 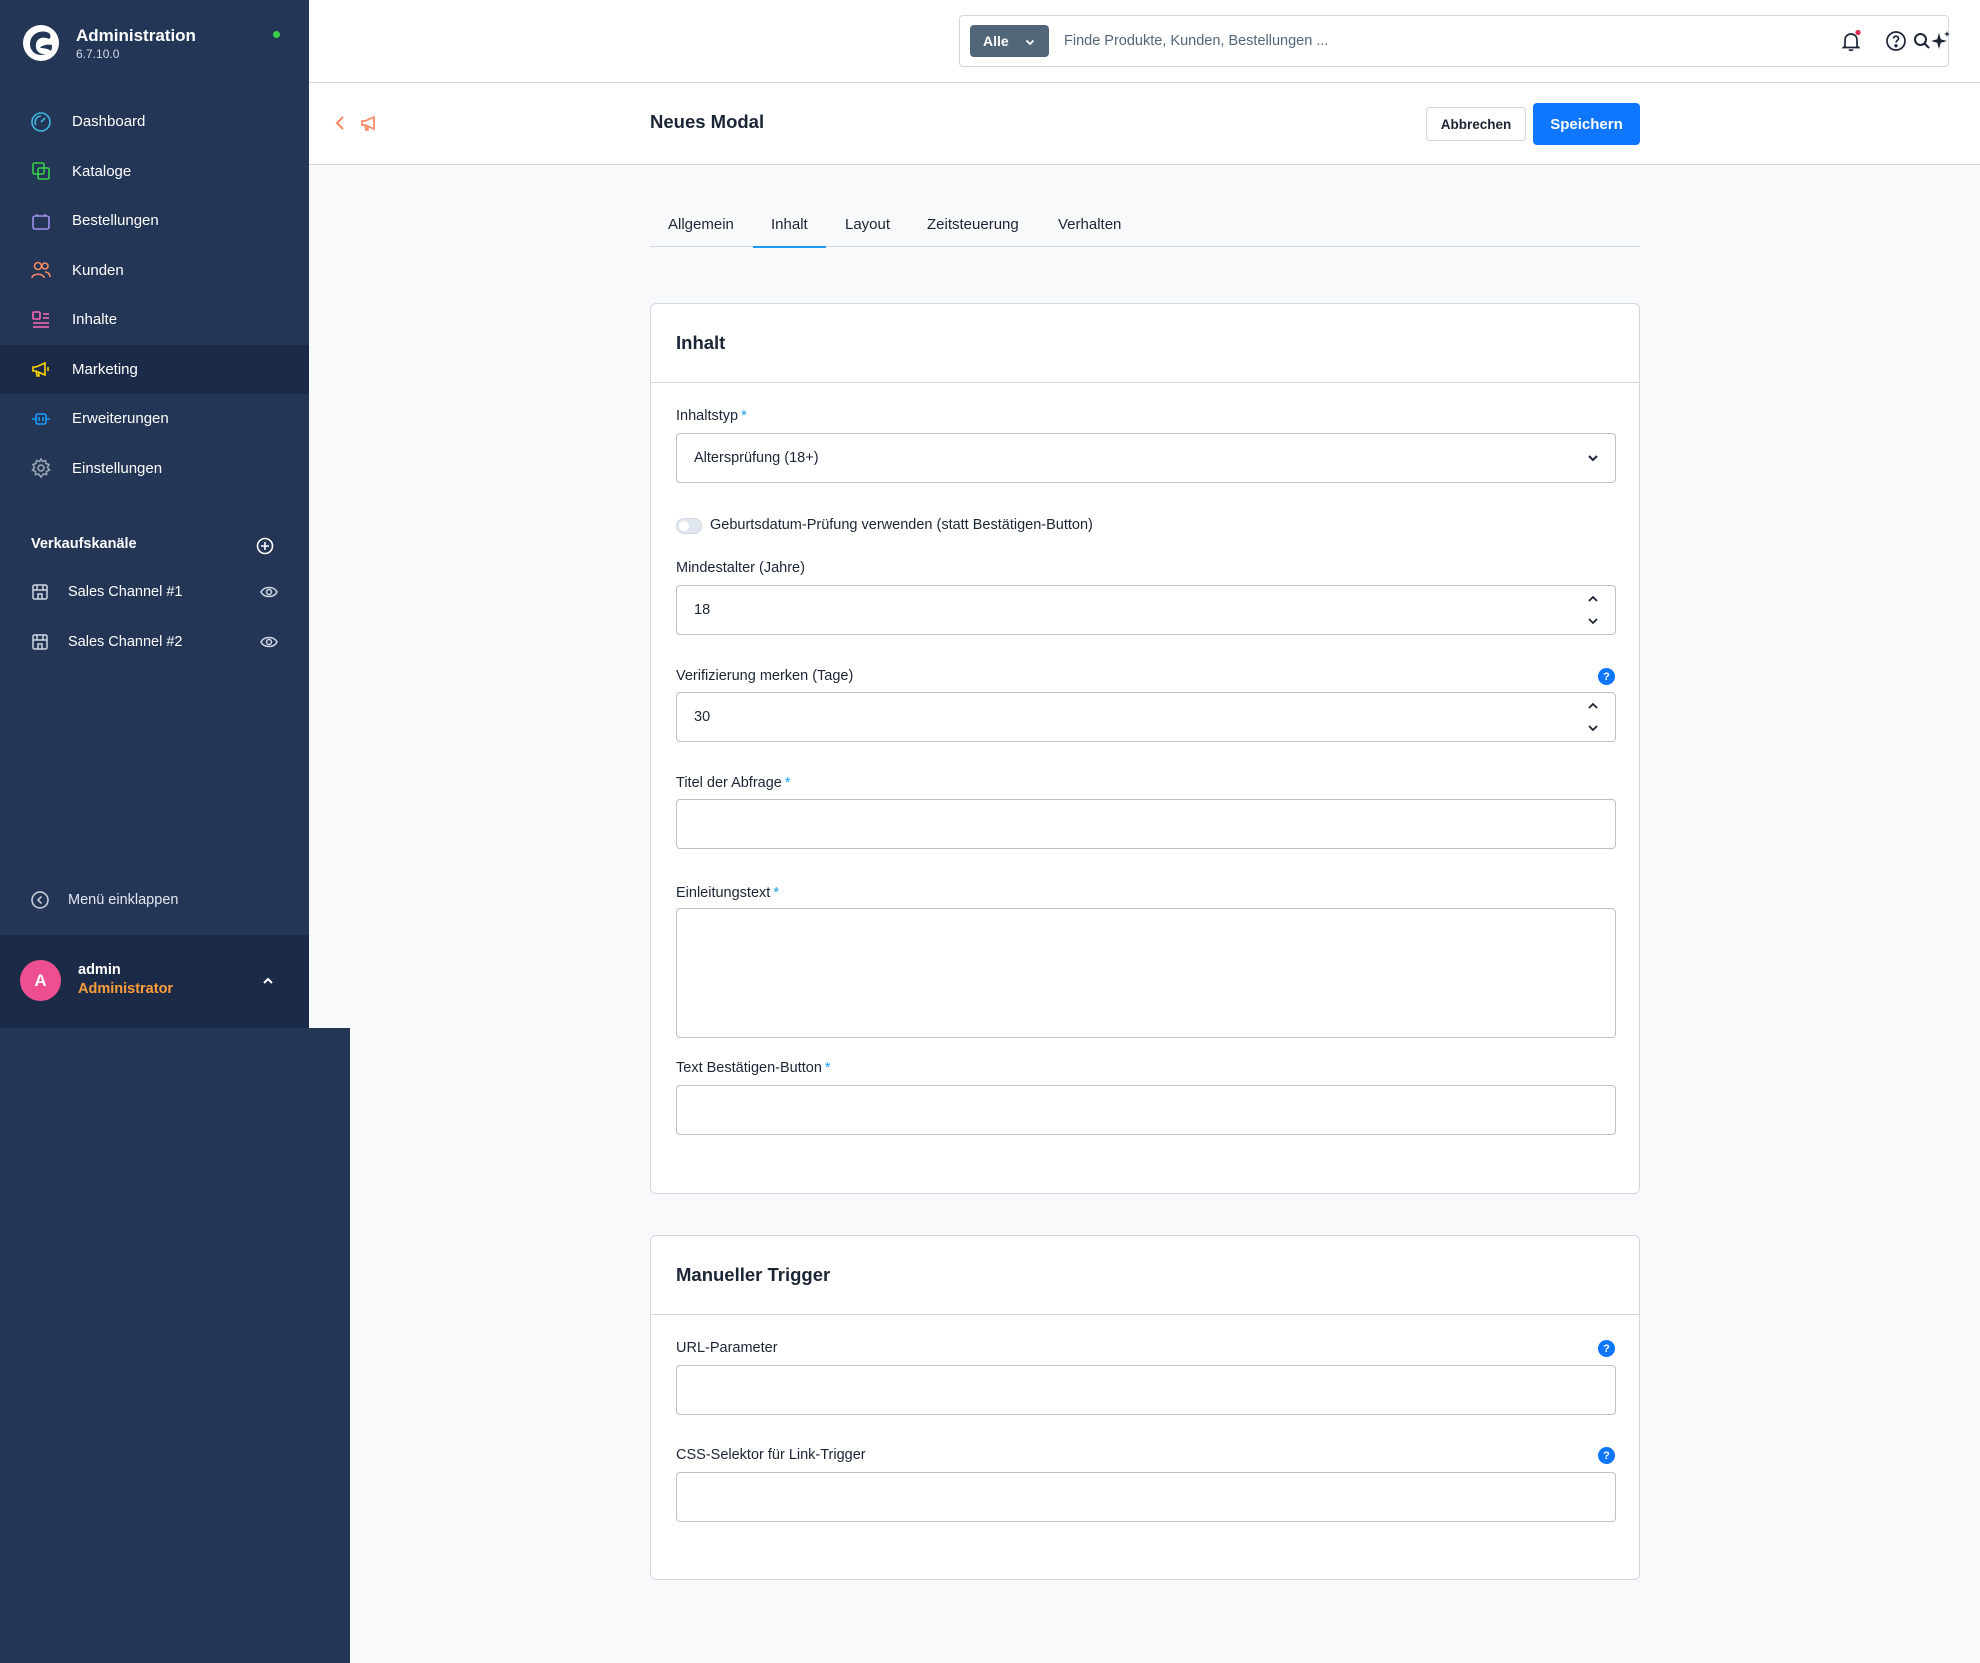 I want to click on user-profile: A admin Administrator, so click(x=154, y=981).